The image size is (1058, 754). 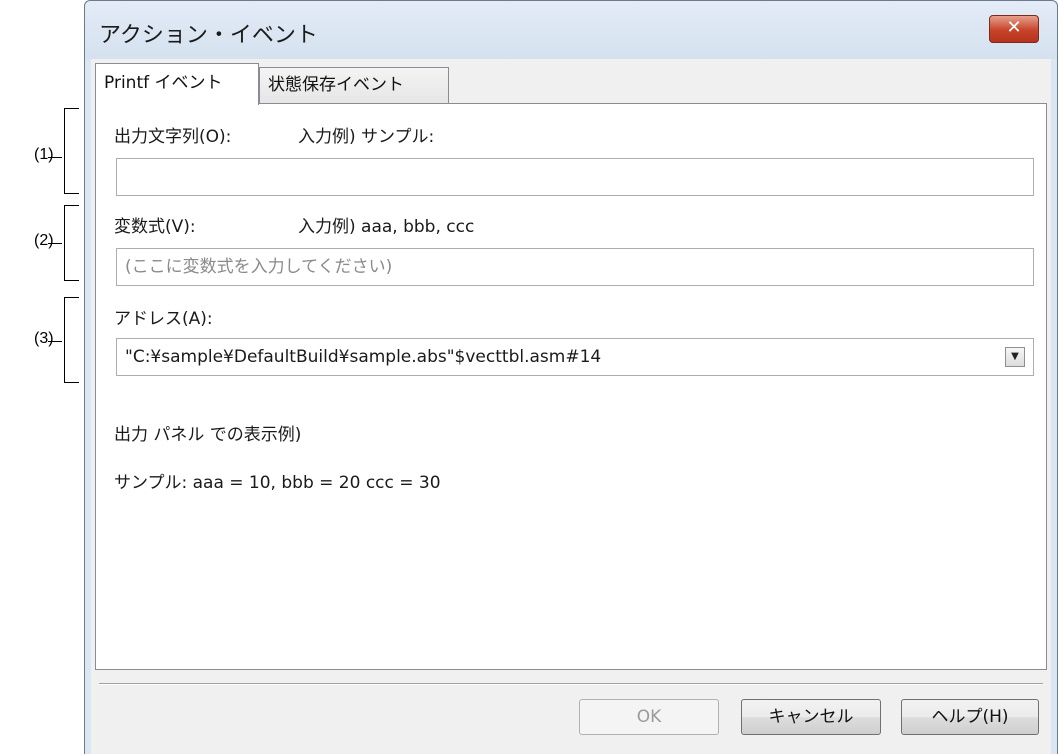 I want to click on tab-printf-event: Printf イベント, so click(x=177, y=84).